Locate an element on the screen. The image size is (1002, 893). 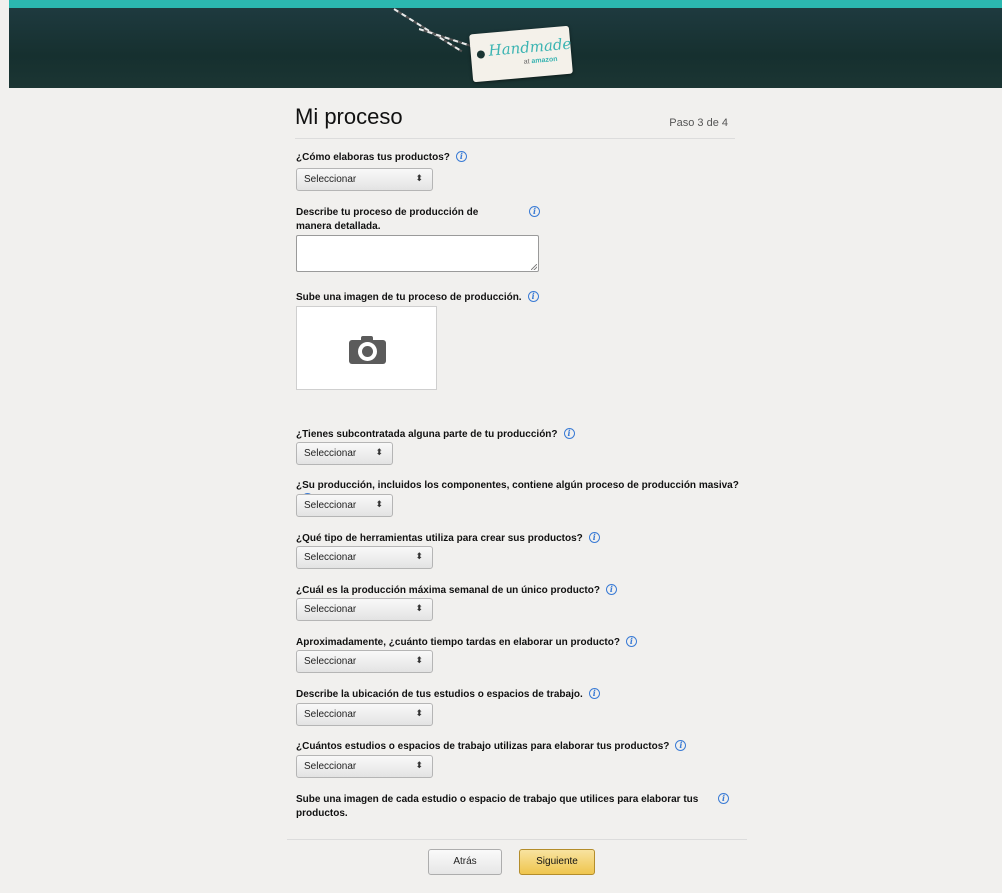
question-label: ¿Cómo elaboras tus productos? is located at coordinates (373, 157).